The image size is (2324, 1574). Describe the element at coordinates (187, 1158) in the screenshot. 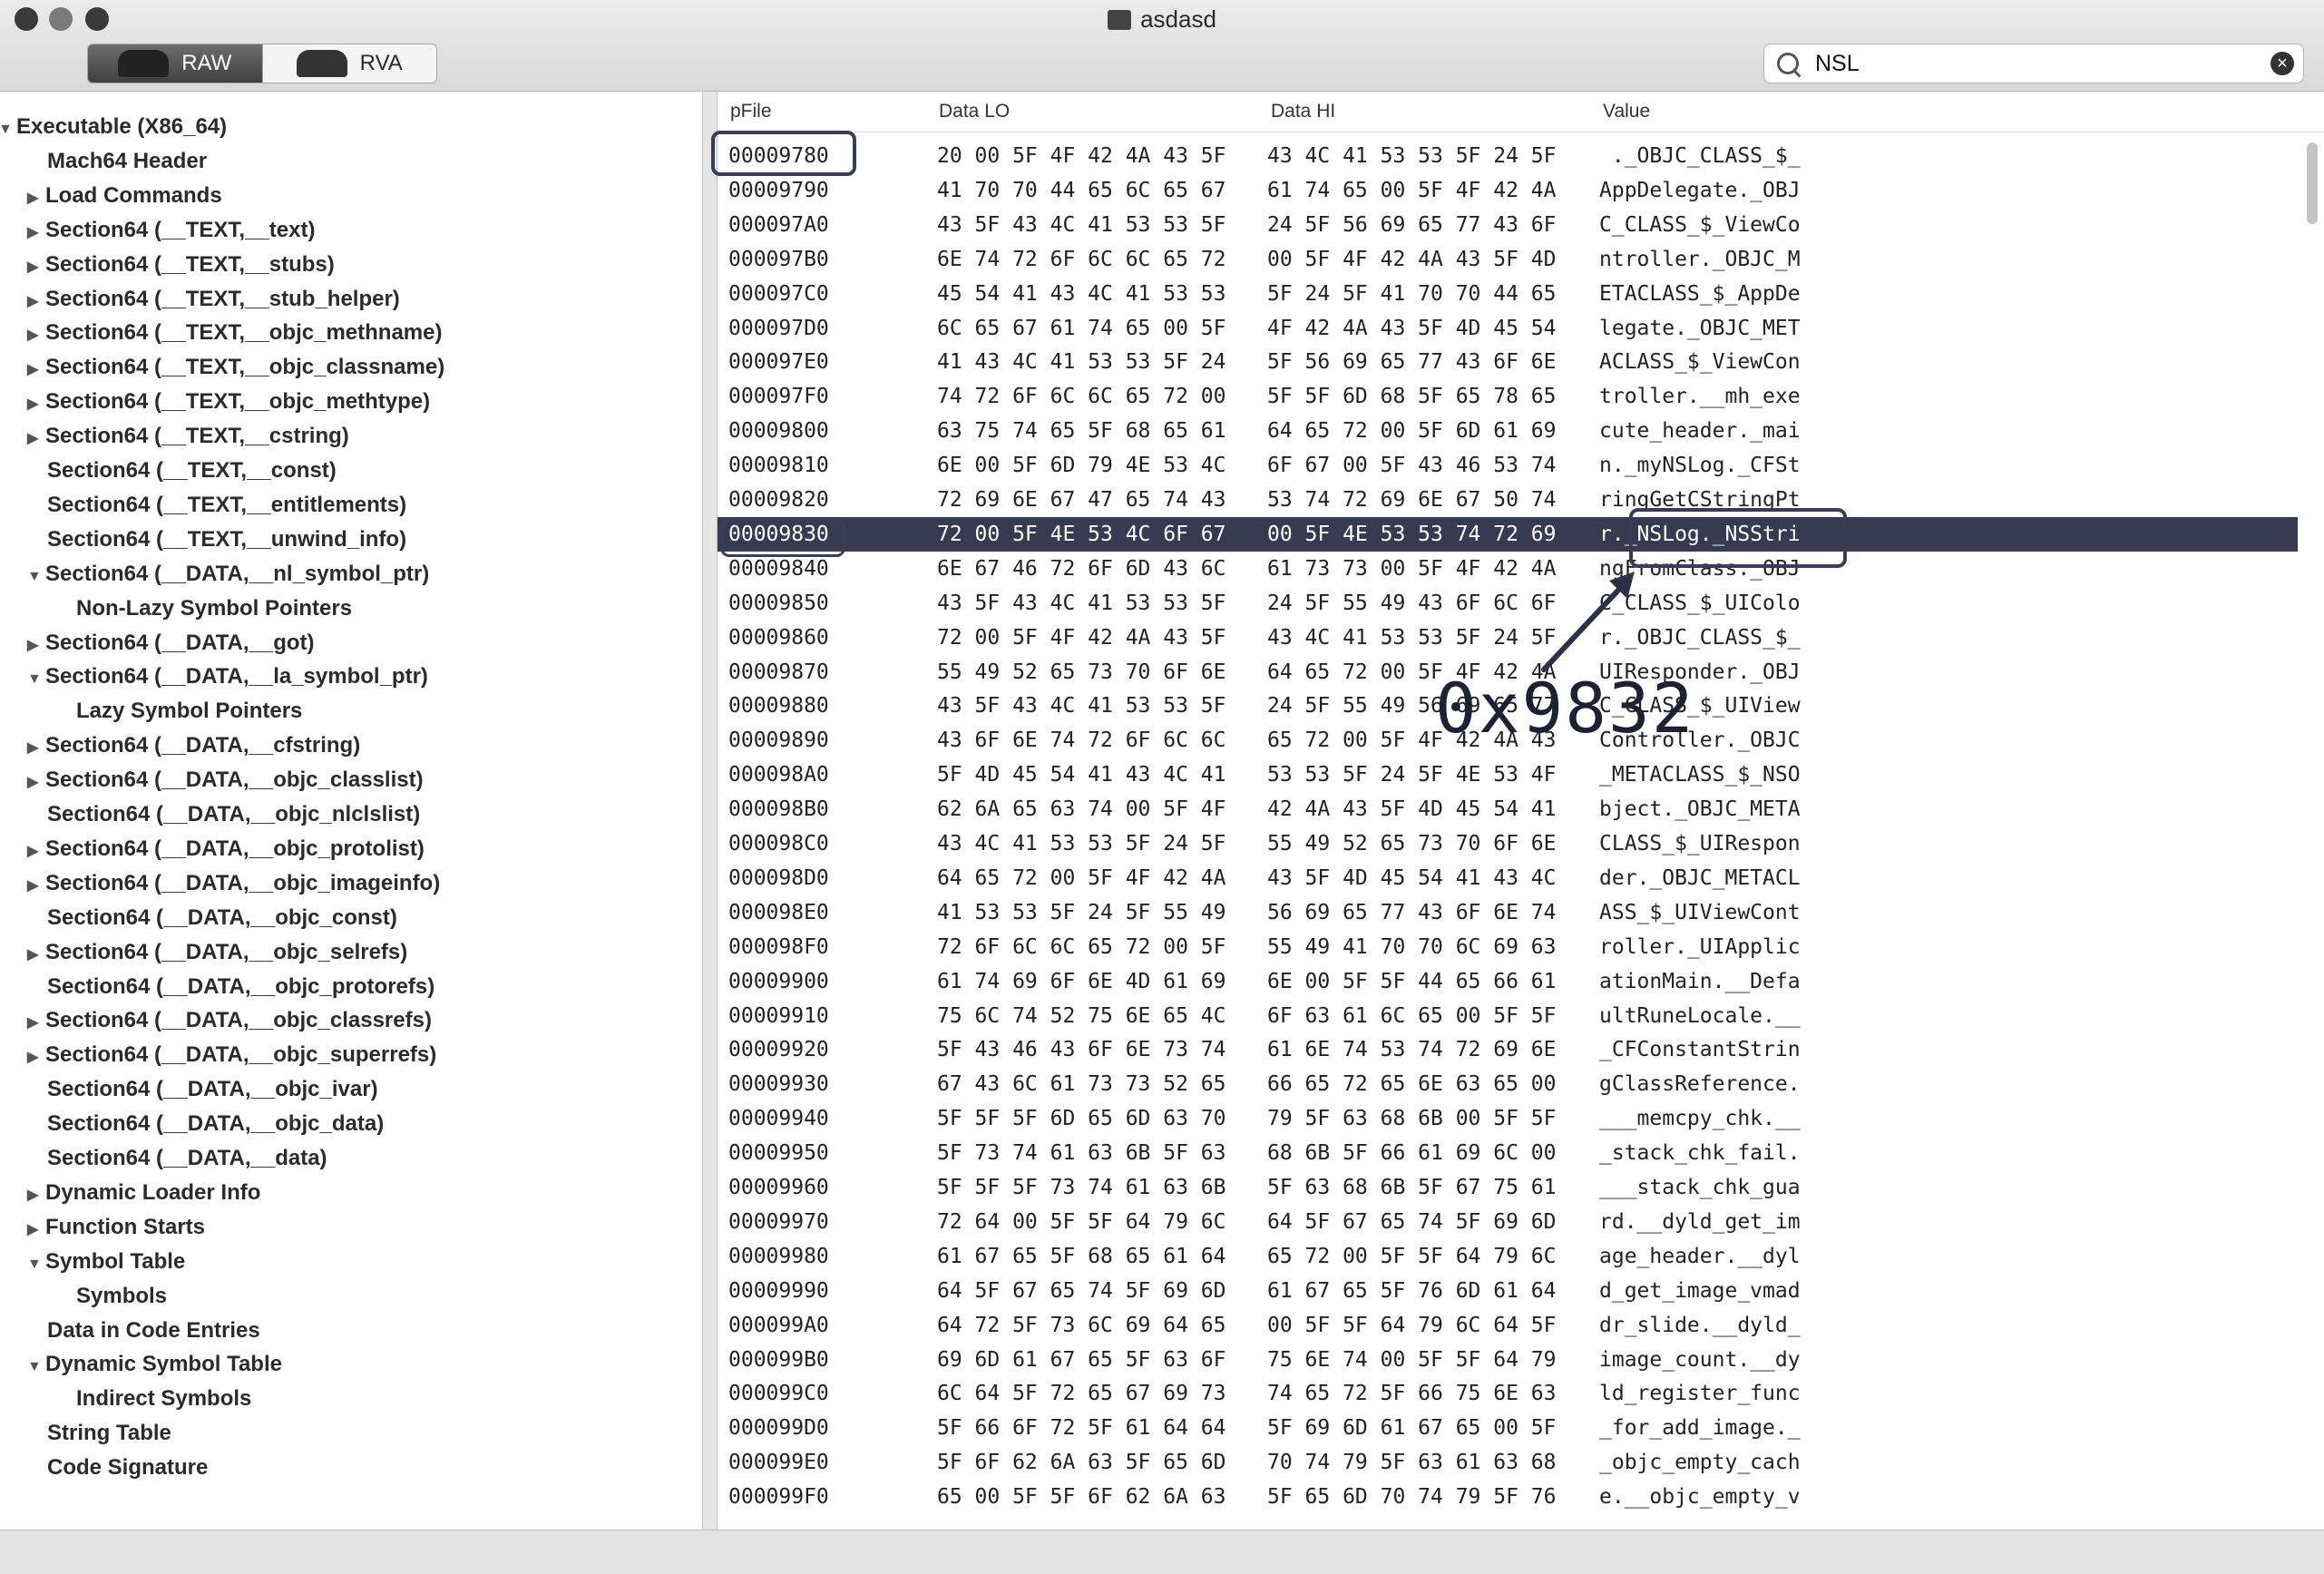

I see `tree-item: Section64 (__DATA,__data)` at that location.